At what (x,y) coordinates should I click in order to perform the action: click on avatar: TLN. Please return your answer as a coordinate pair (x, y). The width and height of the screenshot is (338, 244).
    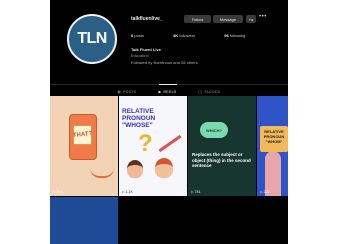
    Looking at the image, I should click on (92, 39).